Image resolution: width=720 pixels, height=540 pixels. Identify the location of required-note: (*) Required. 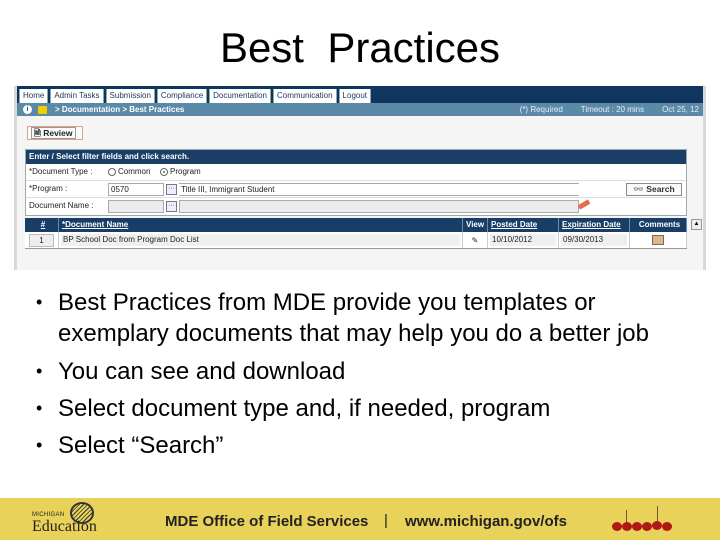
(541, 109).